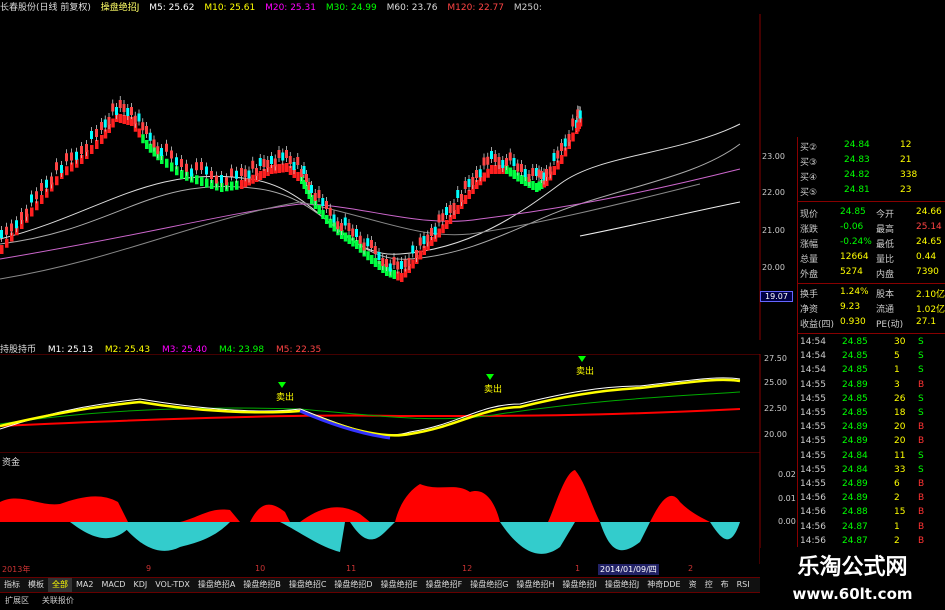  I want to click on stat-value: 2.10亿, so click(930, 295).